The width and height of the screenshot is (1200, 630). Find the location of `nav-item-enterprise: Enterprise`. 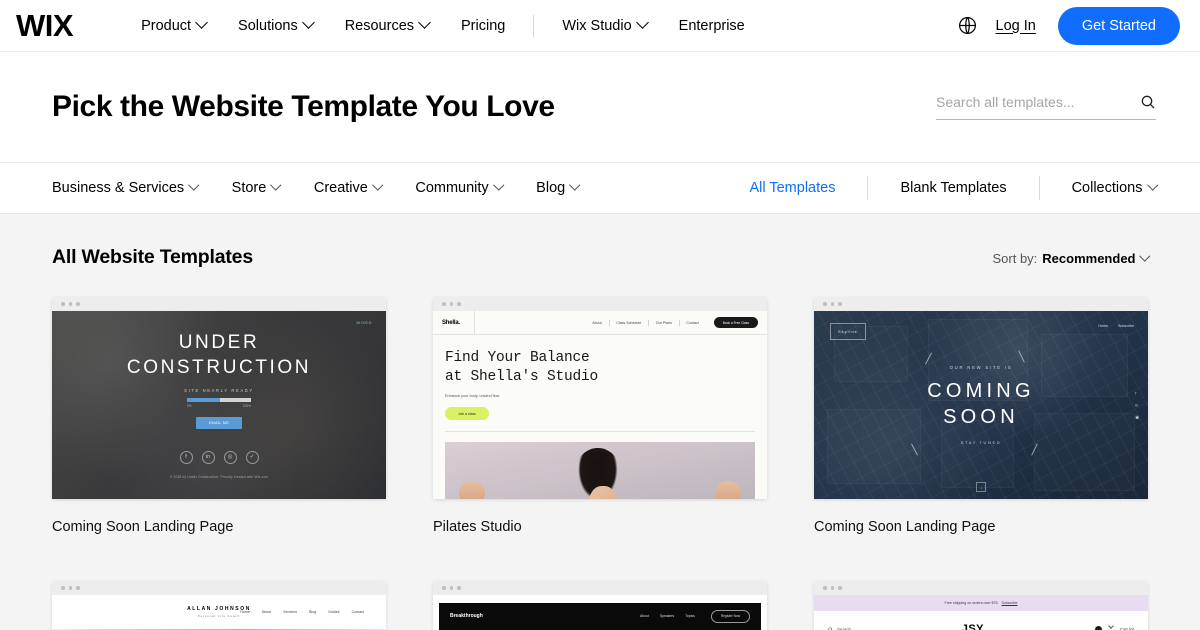

nav-item-enterprise: Enterprise is located at coordinates (712, 26).